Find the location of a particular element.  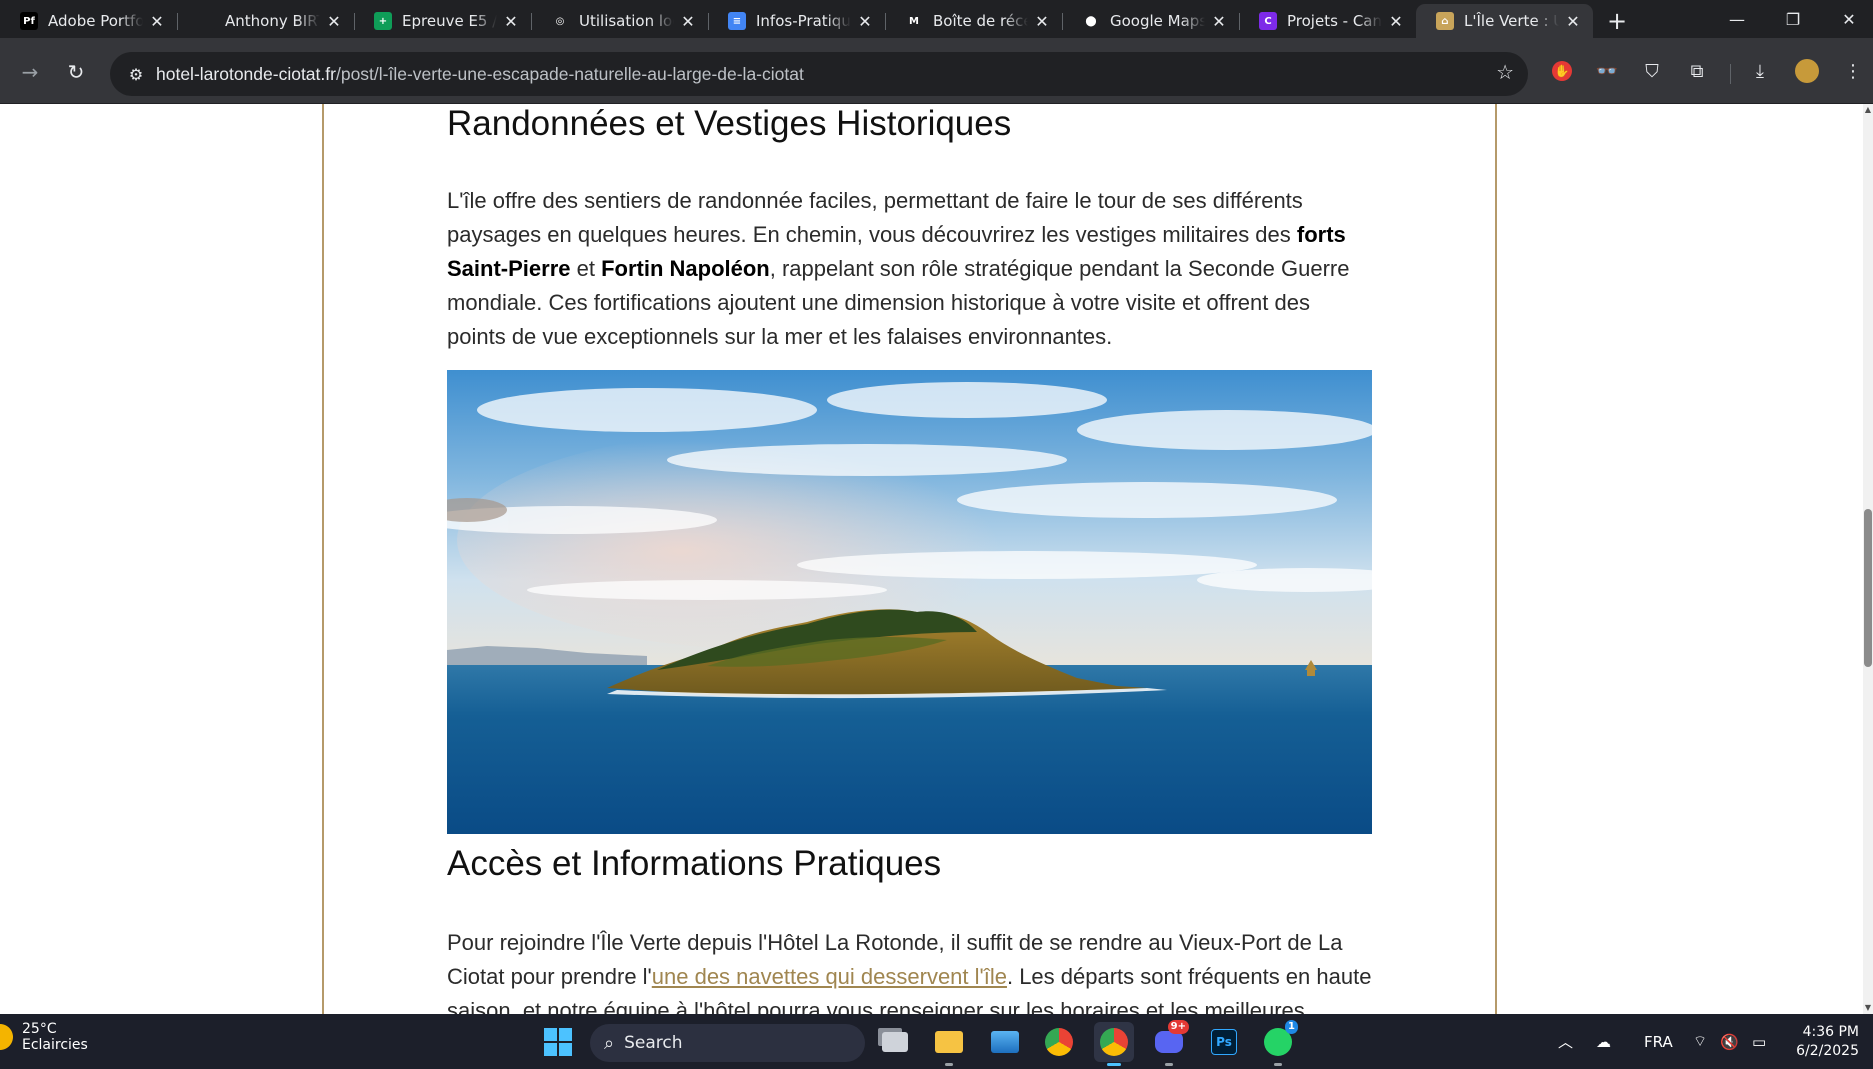

reload-icon: ↻ is located at coordinates (76, 72).